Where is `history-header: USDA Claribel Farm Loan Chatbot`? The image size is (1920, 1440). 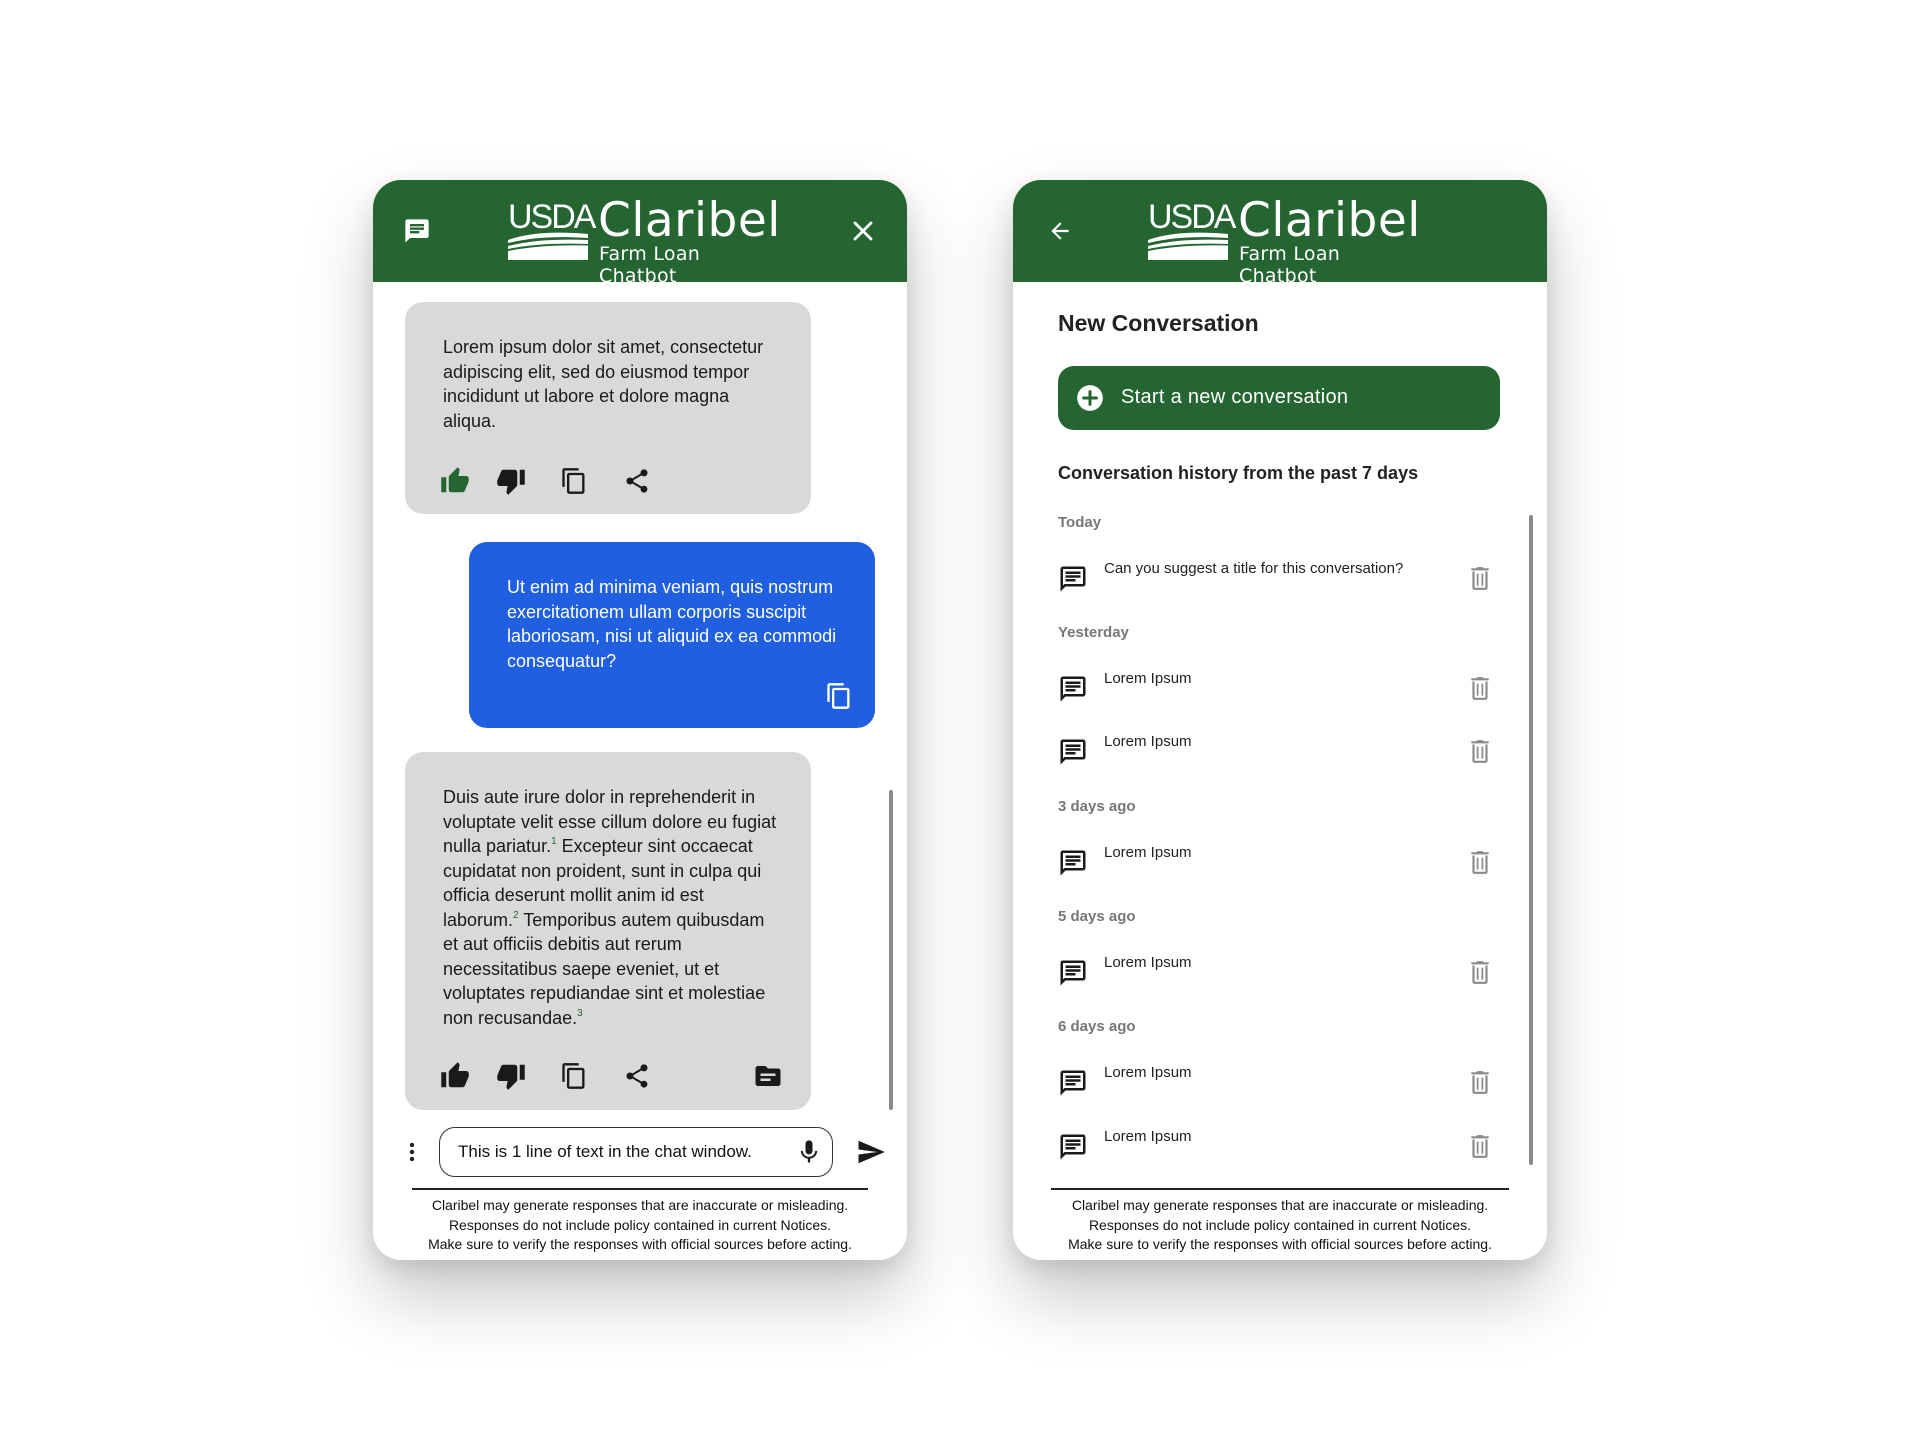 history-header: USDA Claribel Farm Loan Chatbot is located at coordinates (1280, 233).